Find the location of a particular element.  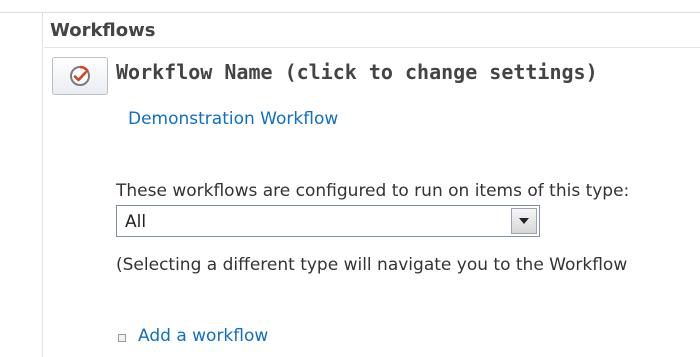

section-divider is located at coordinates (372, 47).